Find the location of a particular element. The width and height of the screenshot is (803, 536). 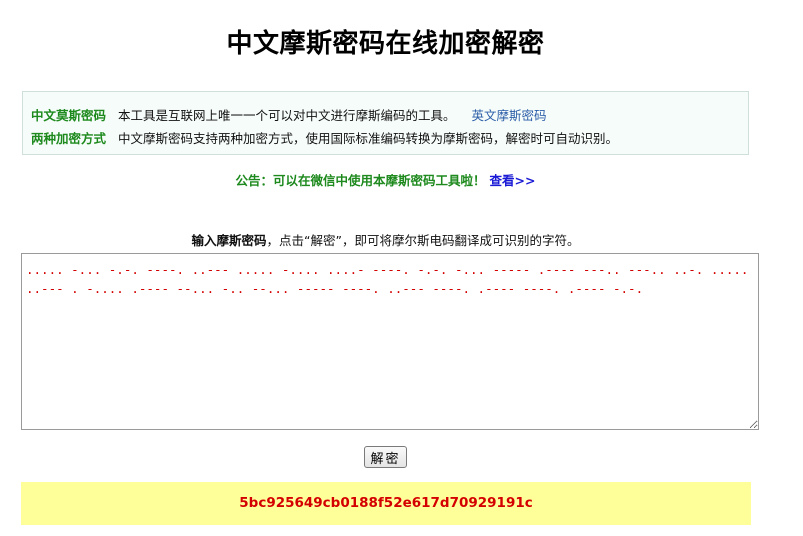

notice: 公告：可以在微信中使用本摩斯密码工具啦！ 查看>> is located at coordinates (385, 181).